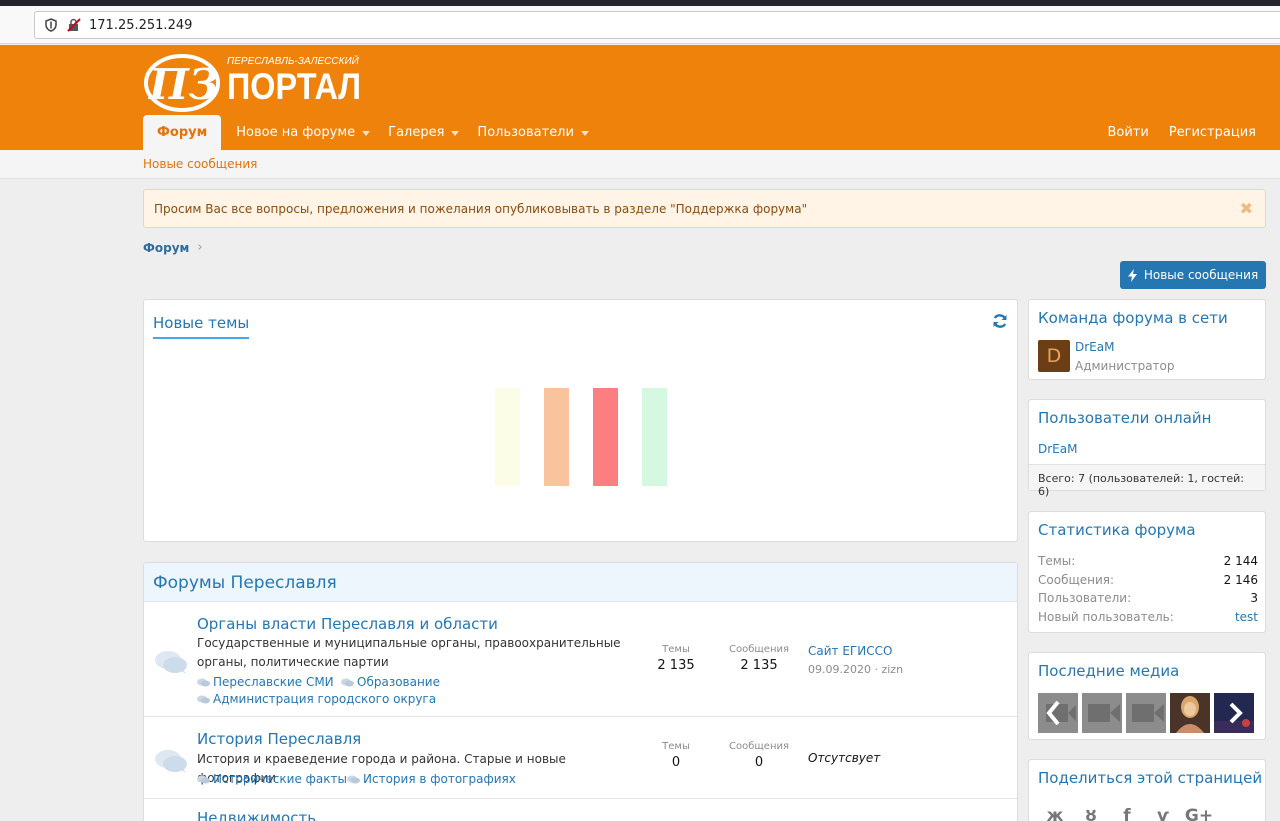  What do you see at coordinates (844, 758) in the screenshot?
I see `last-post-none: Отсутсвует` at bounding box center [844, 758].